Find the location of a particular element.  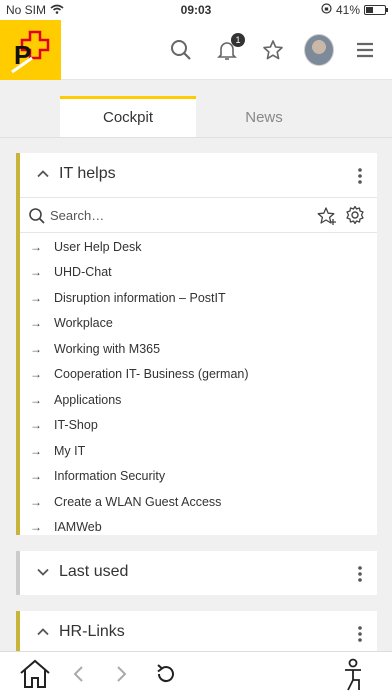

link-label: My IT is located at coordinates (70, 450).